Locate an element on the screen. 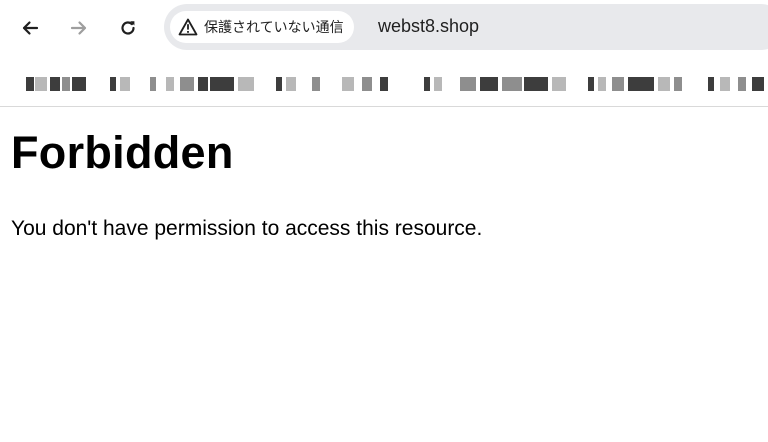  security-status-chip: 保護されていない通信 is located at coordinates (262, 27).